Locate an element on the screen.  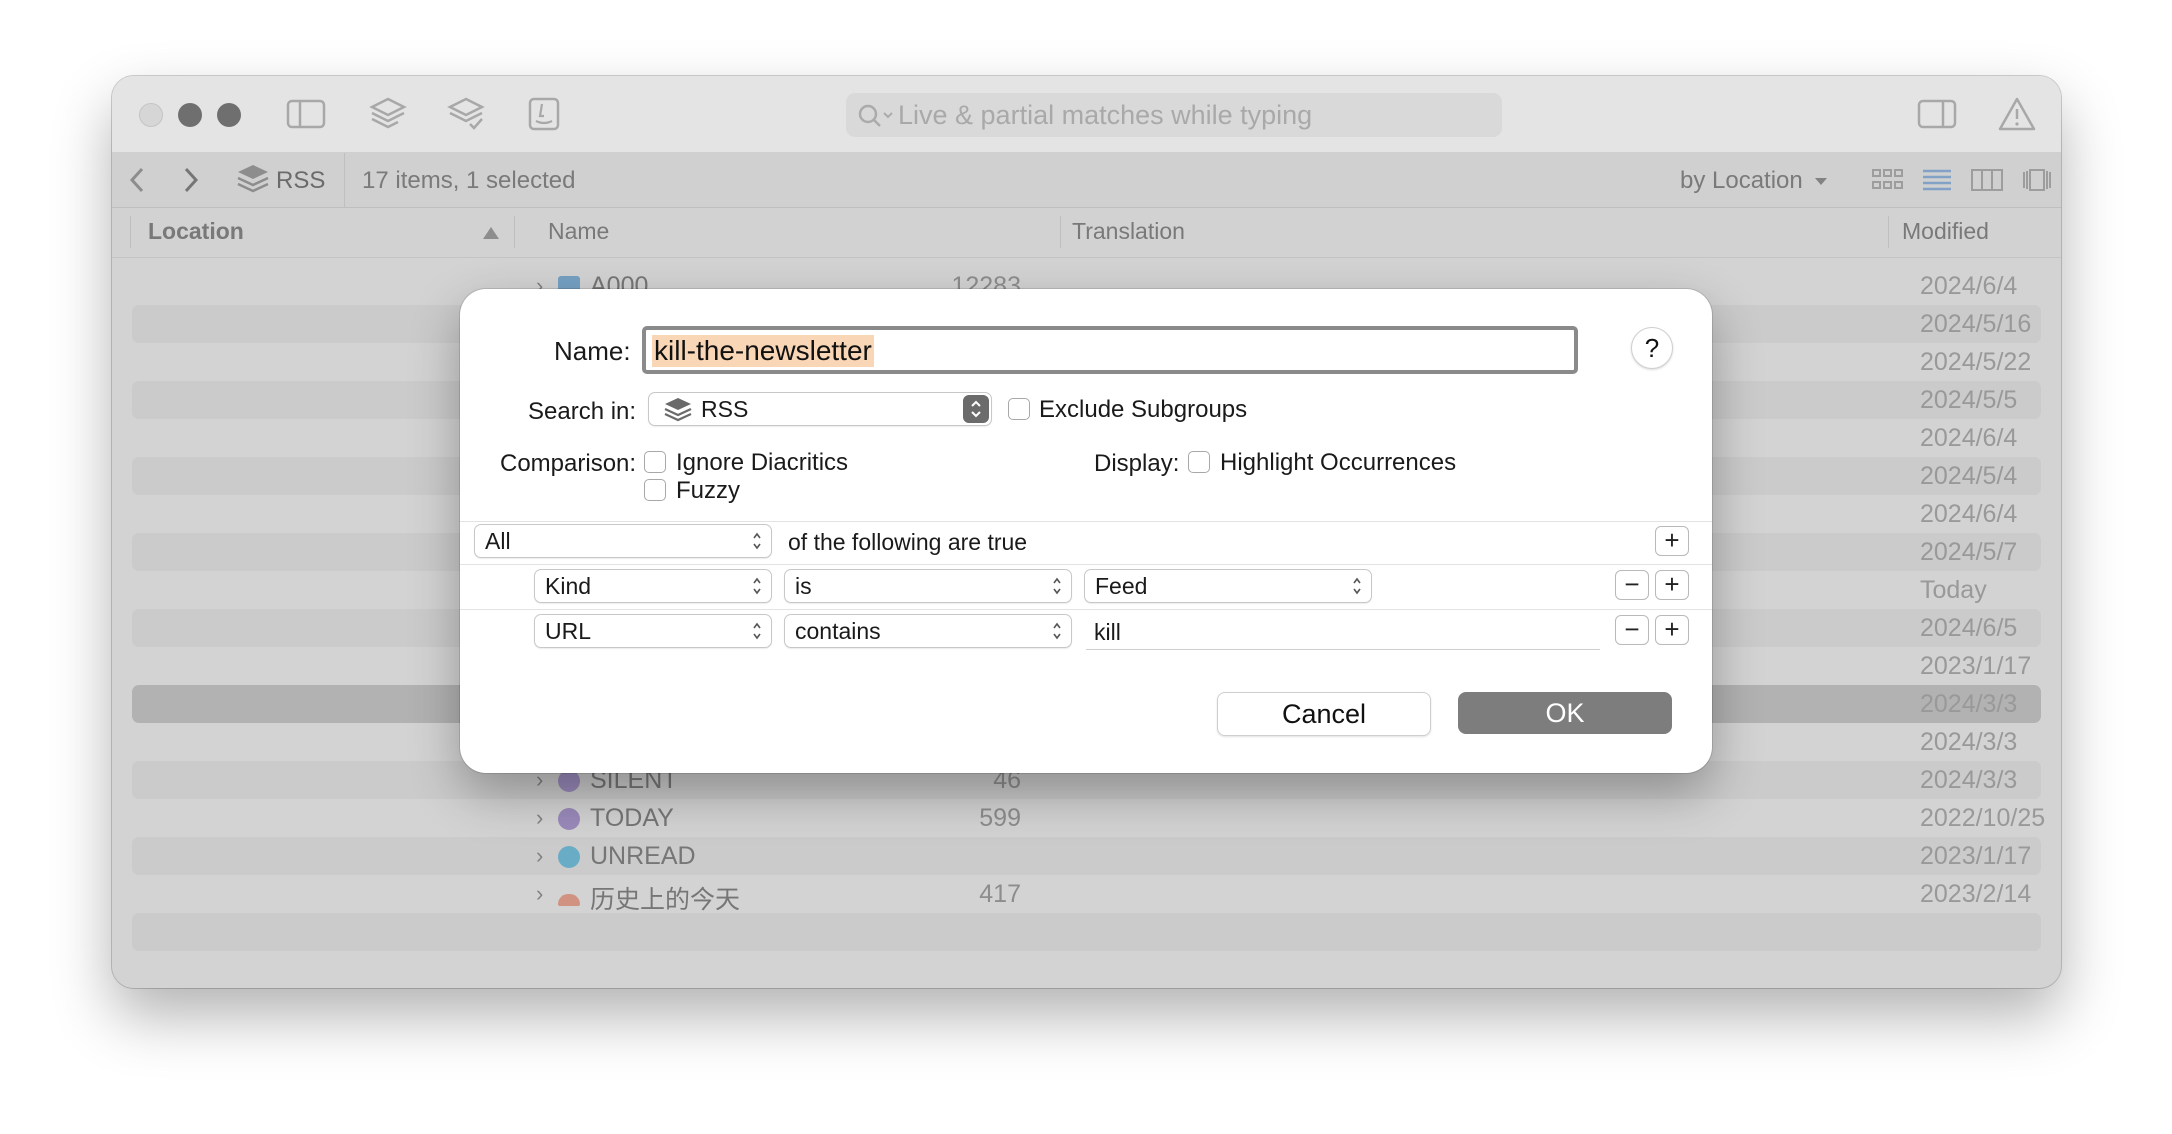
rule-field-popup: Kind is located at coordinates (653, 586).